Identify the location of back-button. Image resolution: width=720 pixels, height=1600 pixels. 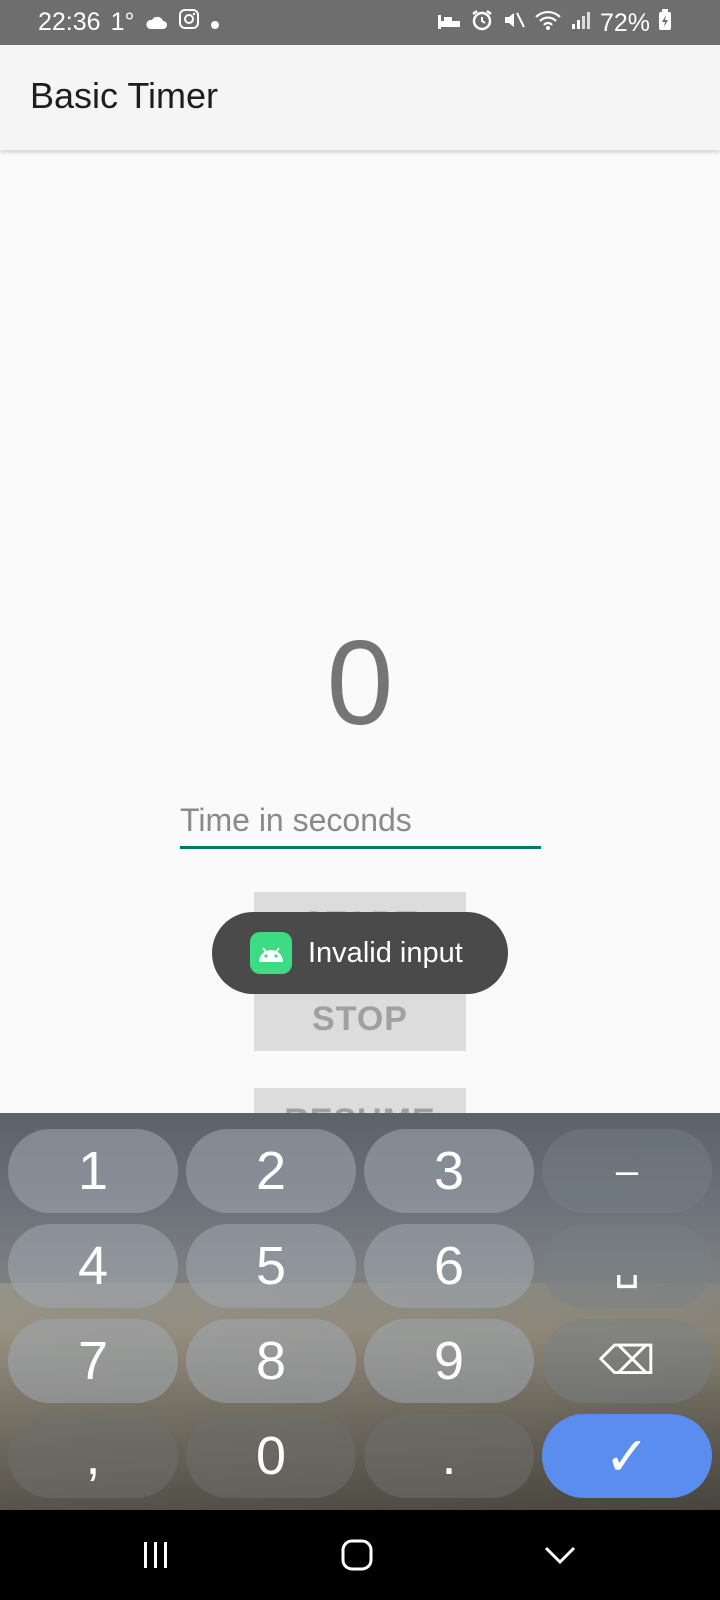
(560, 1555).